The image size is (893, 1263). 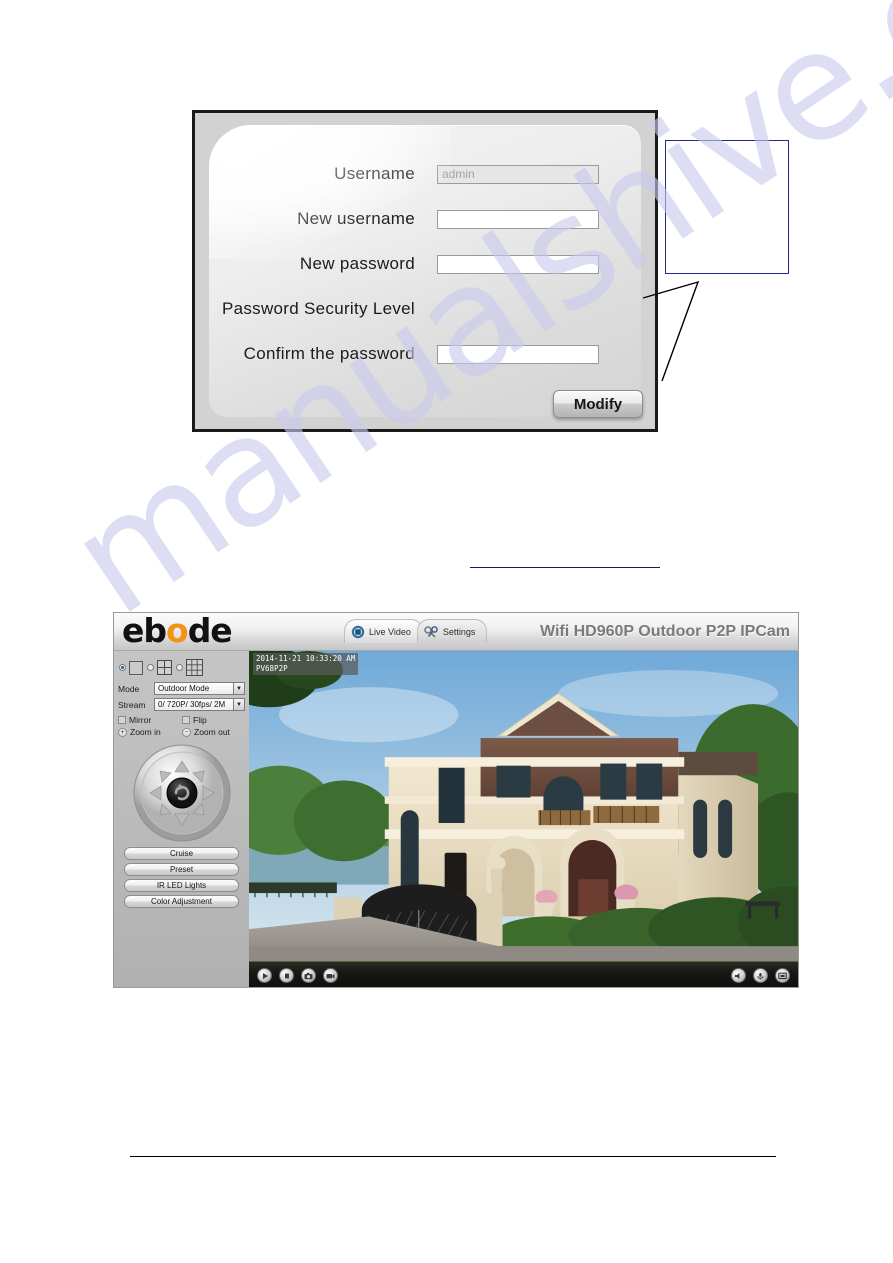 What do you see at coordinates (181, 869) in the screenshot?
I see `preset-button: Preset` at bounding box center [181, 869].